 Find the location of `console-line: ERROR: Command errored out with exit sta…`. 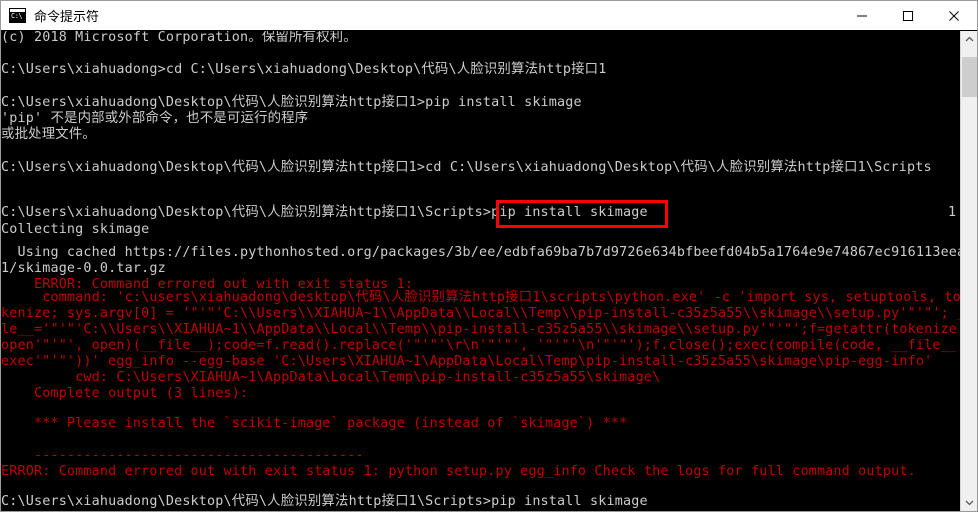

console-line: ERROR: Command errored out with exit sta… is located at coordinates (458, 471).